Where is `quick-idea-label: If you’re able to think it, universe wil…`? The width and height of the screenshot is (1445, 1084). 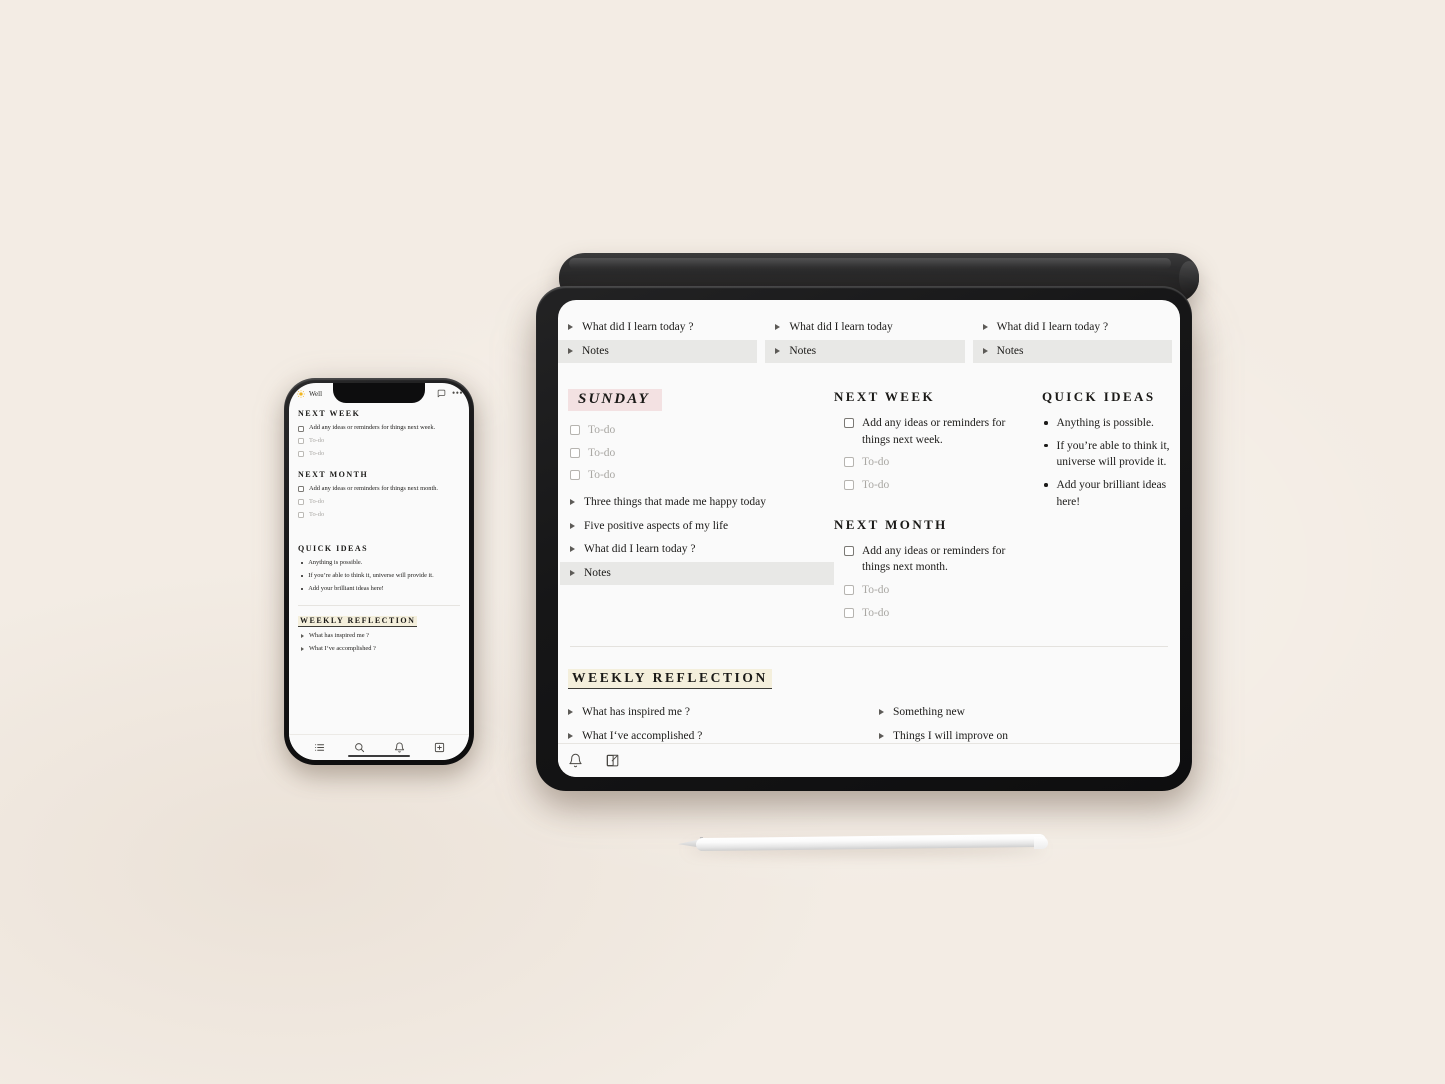
quick-idea-label: If you’re able to think it, universe wil… is located at coordinates (371, 575).